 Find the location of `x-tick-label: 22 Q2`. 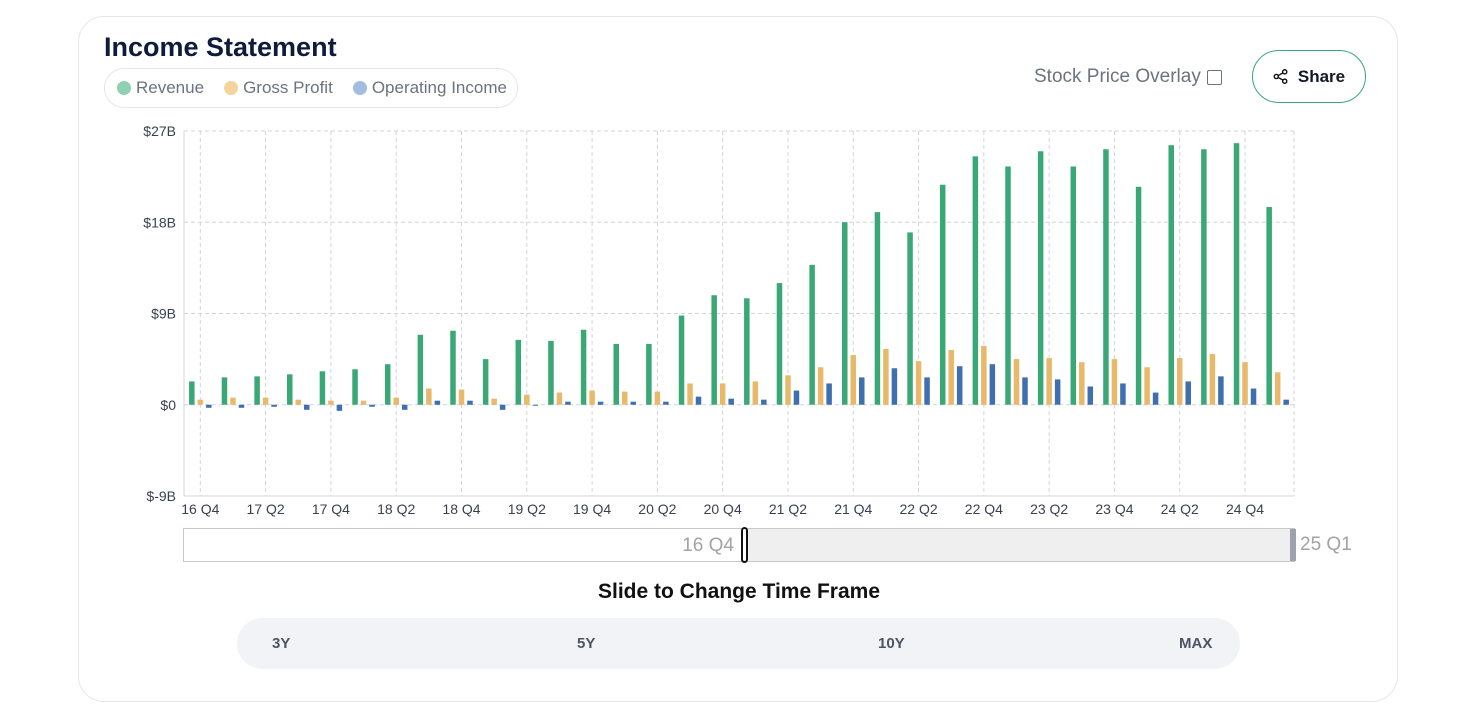

x-tick-label: 22 Q2 is located at coordinates (918, 509).